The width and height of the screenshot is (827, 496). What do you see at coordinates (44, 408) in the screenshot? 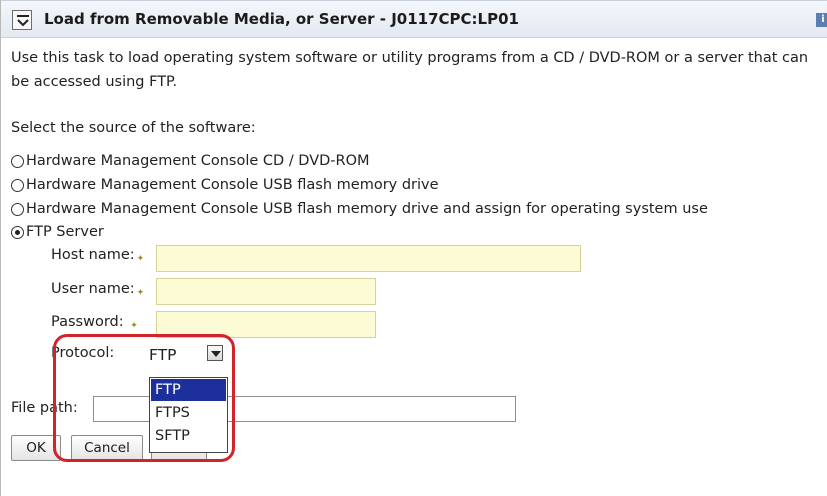
I see `file-path-label: File path:` at bounding box center [44, 408].